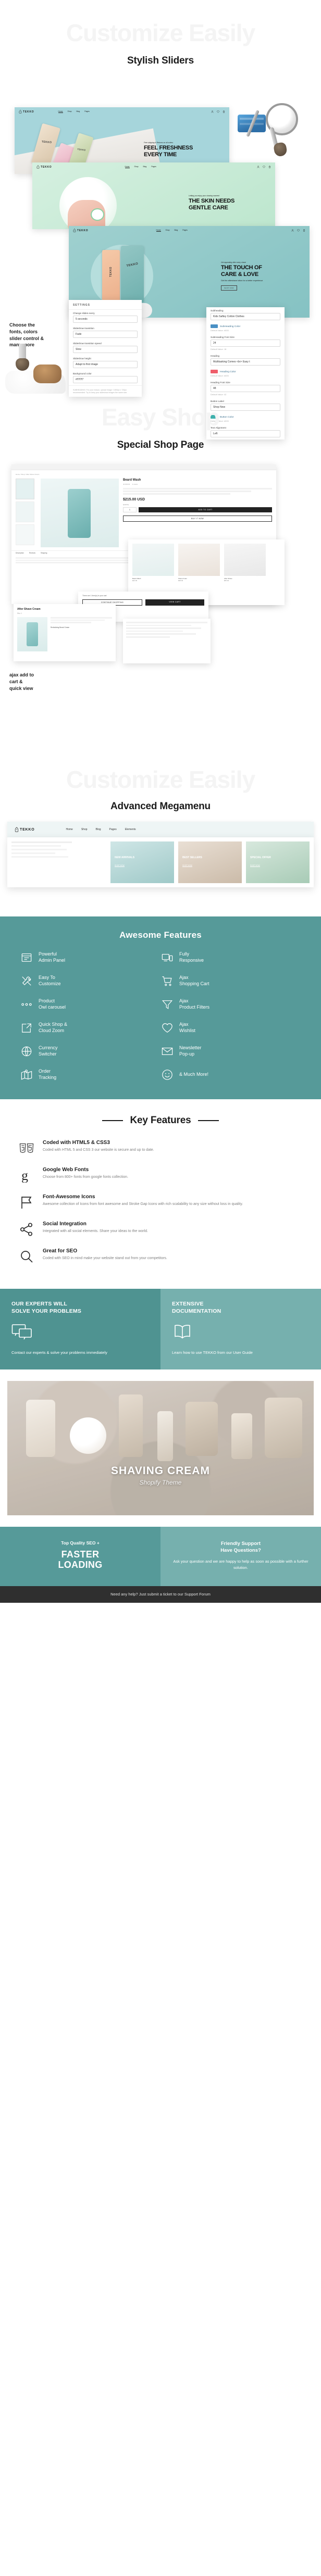  I want to click on product-detail-mock, so click(167, 641).